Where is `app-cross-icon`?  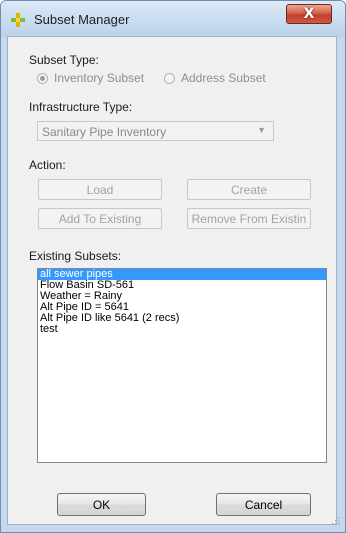
app-cross-icon is located at coordinates (18, 20).